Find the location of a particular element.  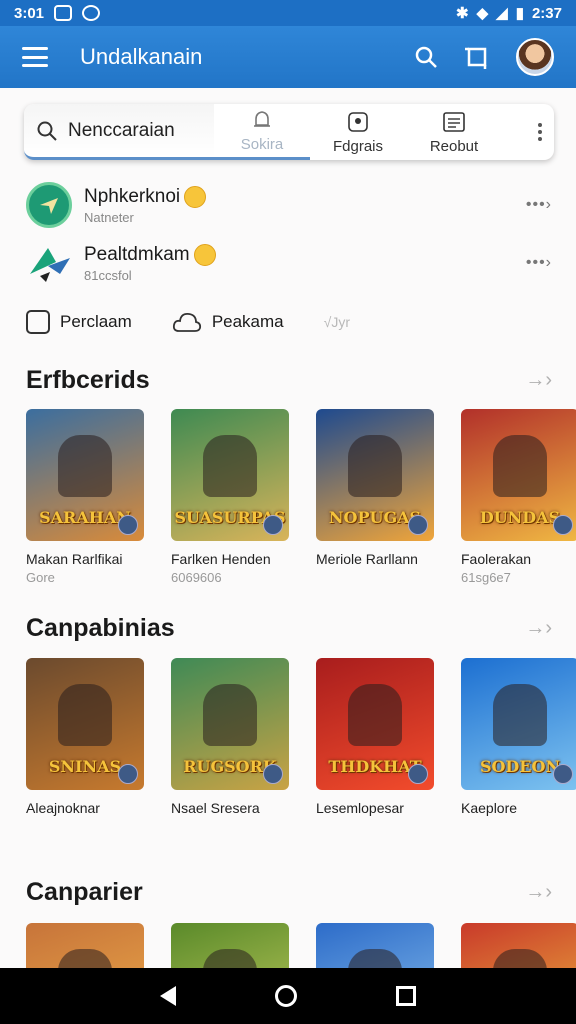

game-card: SUASURPAS Farlken Henden 6069606 is located at coordinates (230, 497).